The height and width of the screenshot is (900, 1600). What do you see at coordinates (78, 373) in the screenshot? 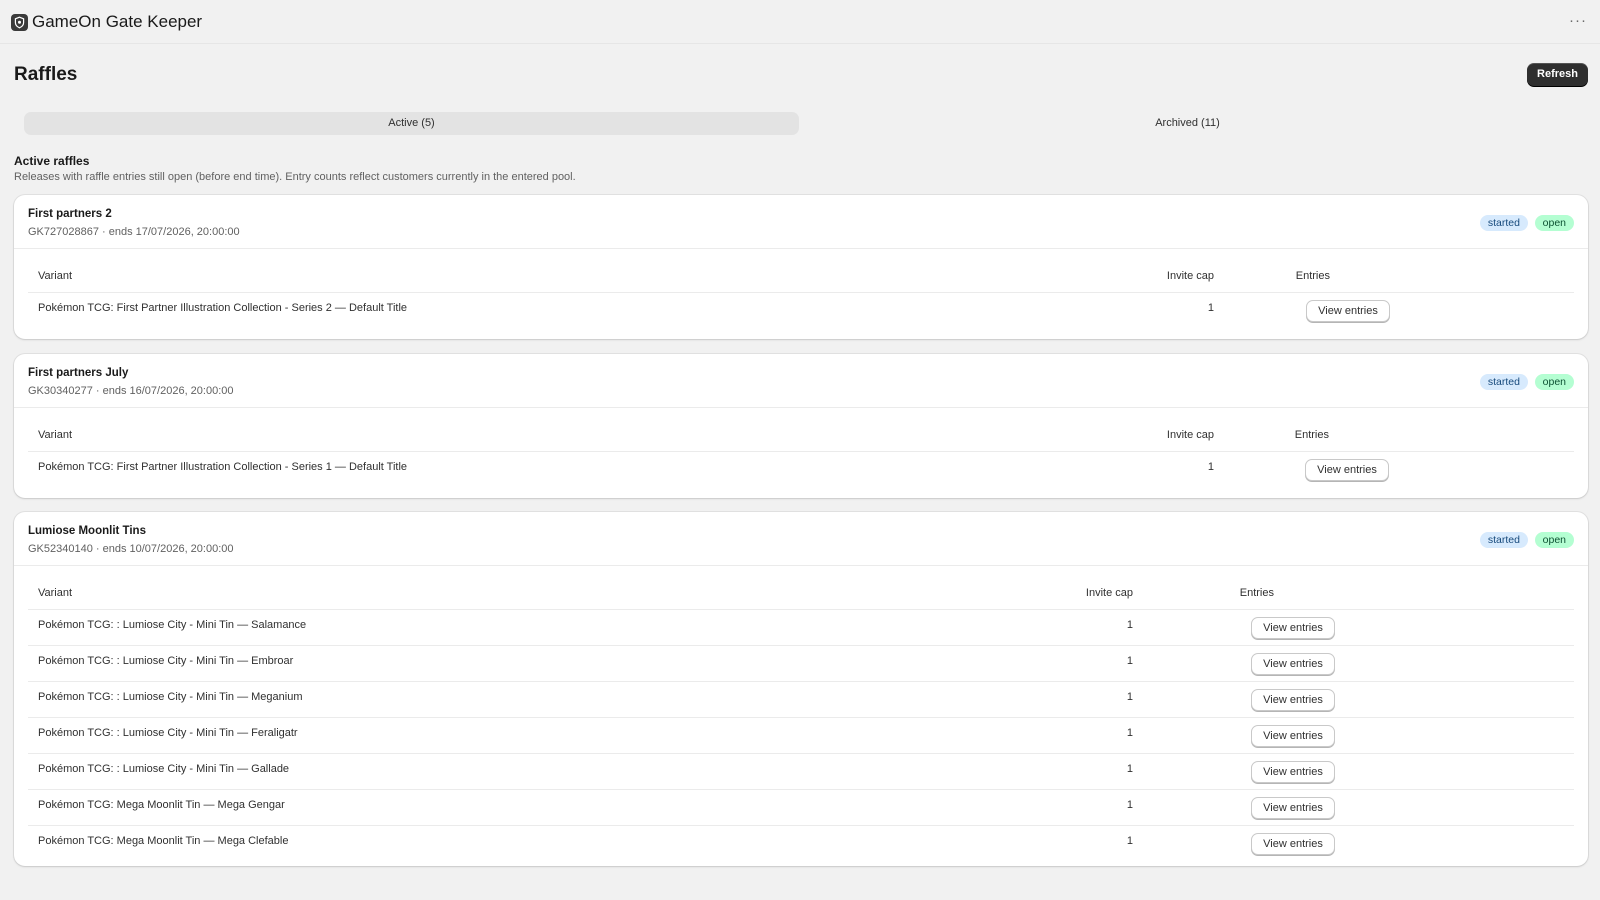
I see `raffle-name: First partners July` at bounding box center [78, 373].